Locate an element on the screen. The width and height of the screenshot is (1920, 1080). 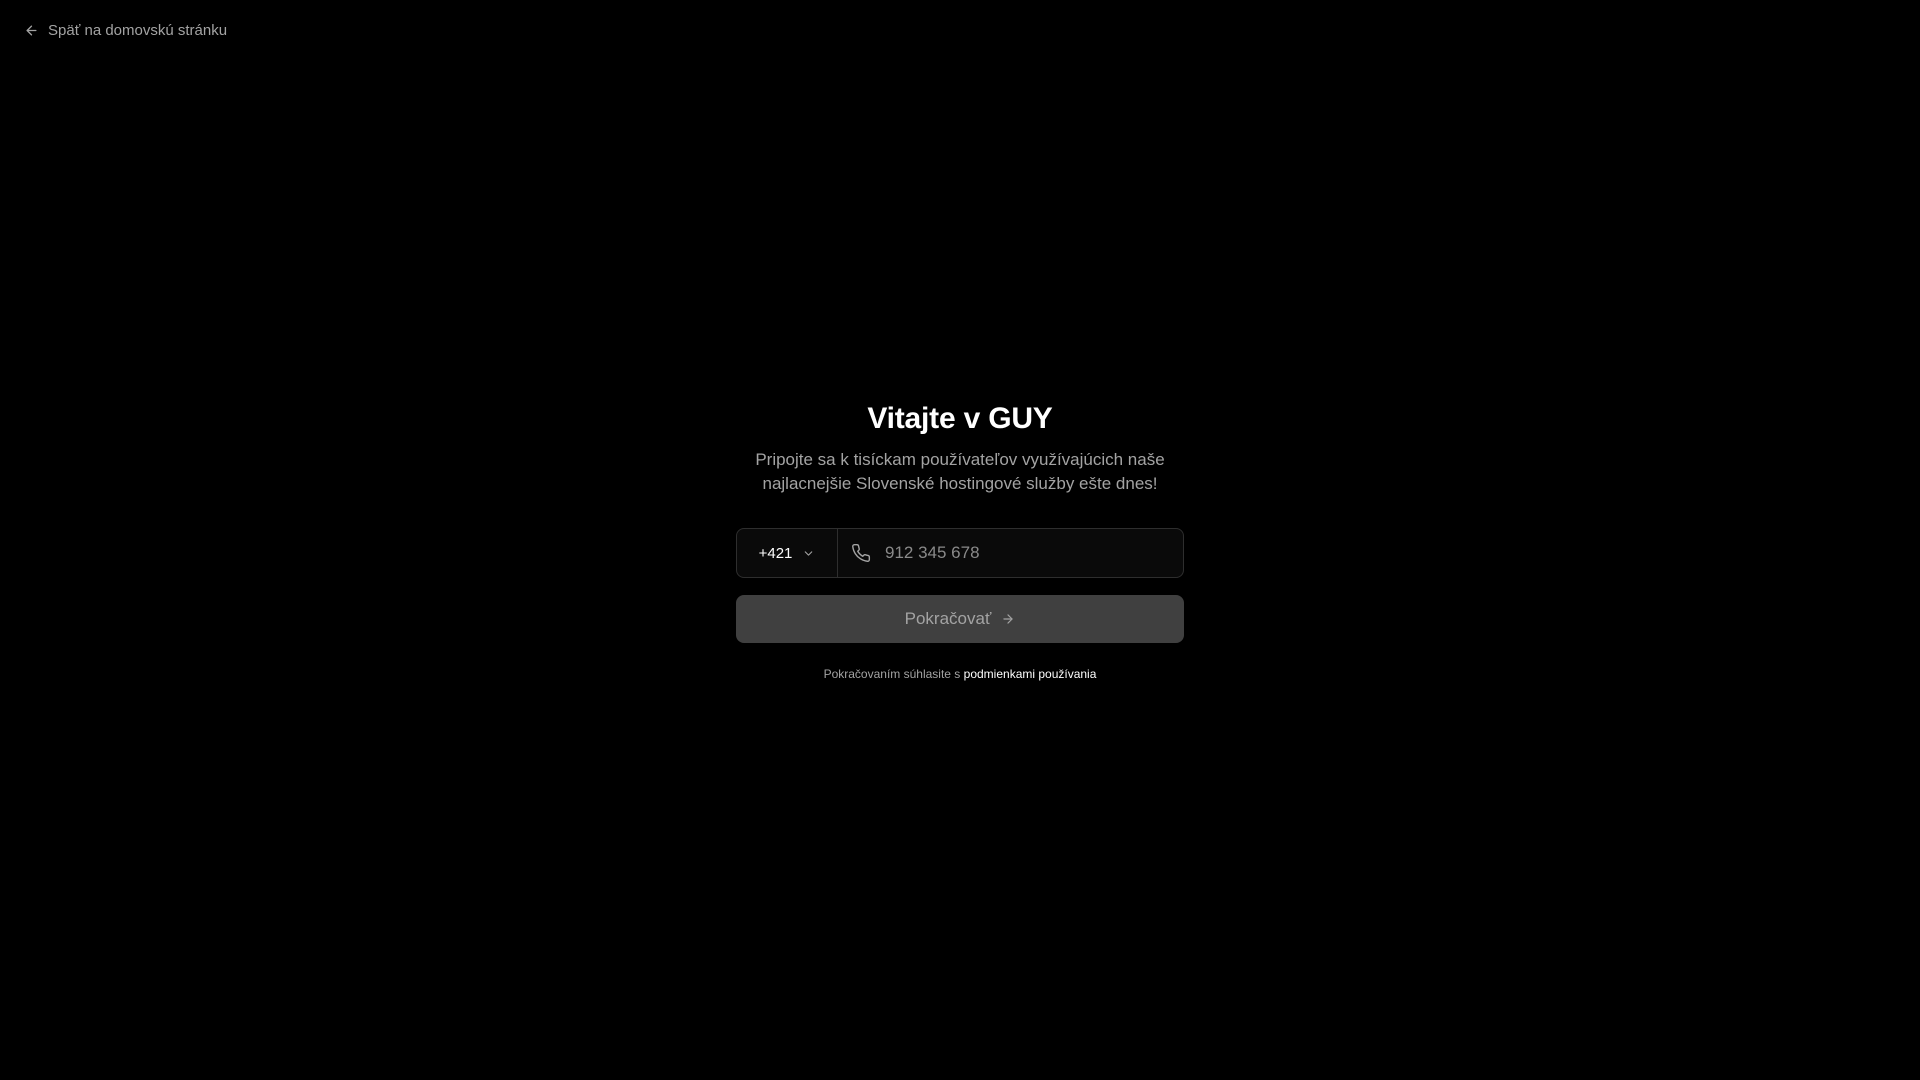
country-code-value: +421 is located at coordinates (775, 553).